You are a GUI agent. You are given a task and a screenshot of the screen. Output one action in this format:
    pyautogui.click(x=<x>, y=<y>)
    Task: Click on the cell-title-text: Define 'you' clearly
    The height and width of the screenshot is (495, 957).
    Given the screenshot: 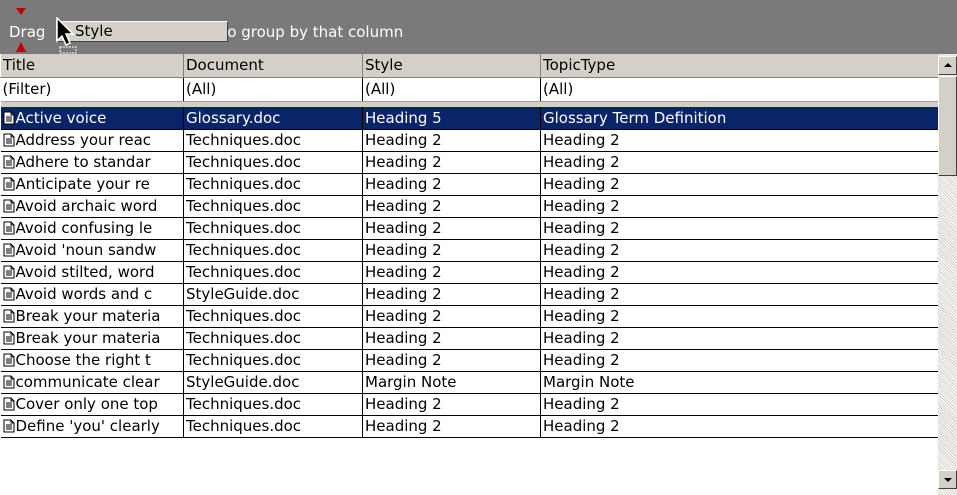 What is the action you would take?
    pyautogui.click(x=87, y=426)
    